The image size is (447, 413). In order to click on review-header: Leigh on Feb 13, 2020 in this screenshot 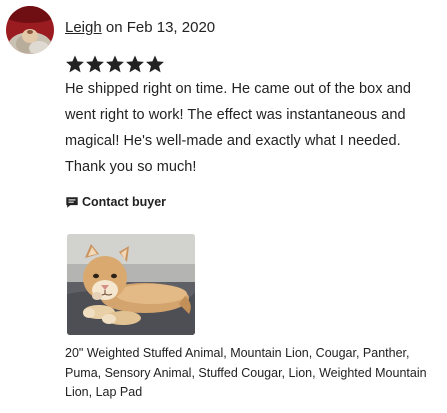, I will do `click(140, 28)`.